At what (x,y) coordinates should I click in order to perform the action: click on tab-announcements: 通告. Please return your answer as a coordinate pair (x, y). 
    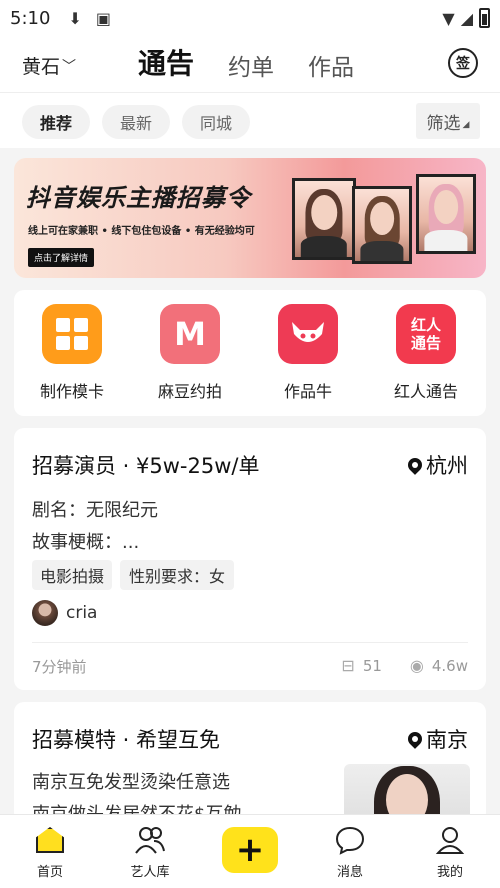
    Looking at the image, I should click on (166, 64).